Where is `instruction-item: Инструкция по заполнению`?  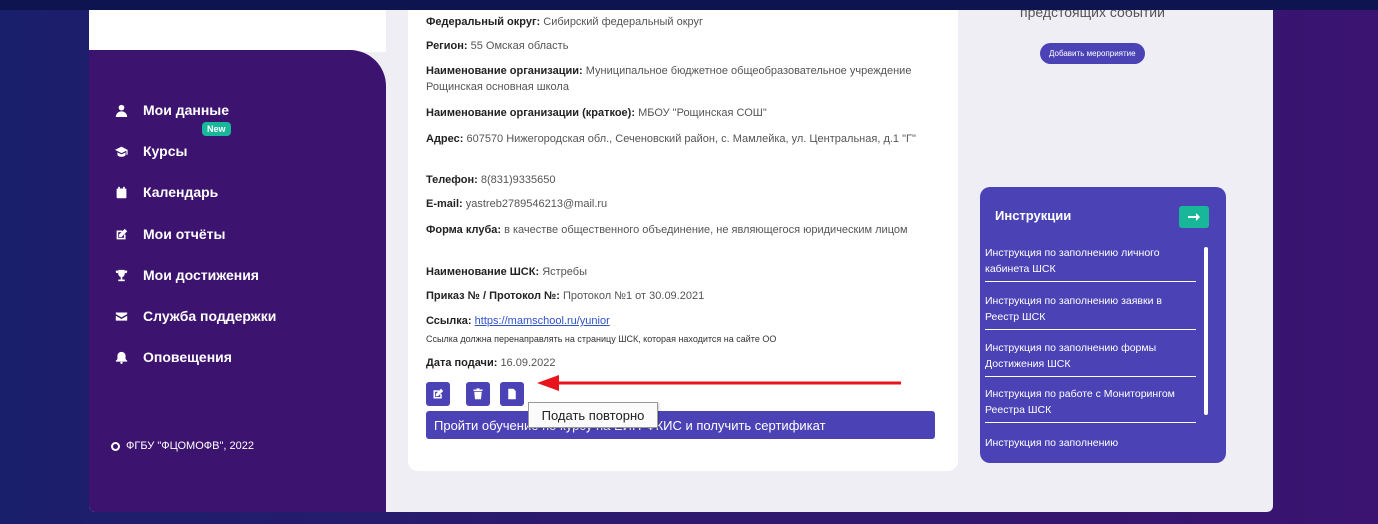
instruction-item: Инструкция по заполнению is located at coordinates (1090, 445).